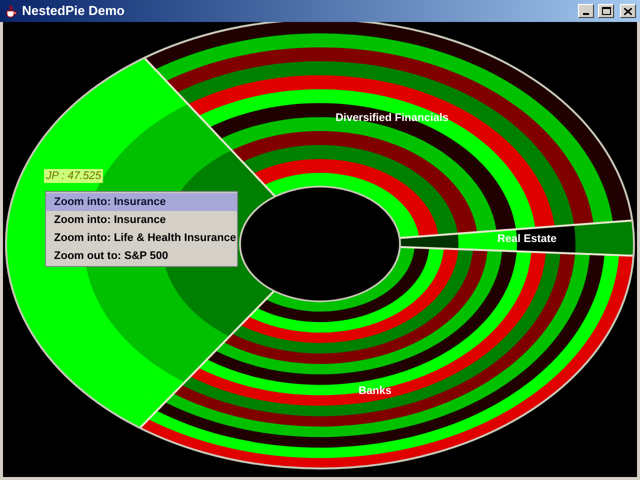 This screenshot has height=480, width=640. I want to click on close-button, so click(628, 11).